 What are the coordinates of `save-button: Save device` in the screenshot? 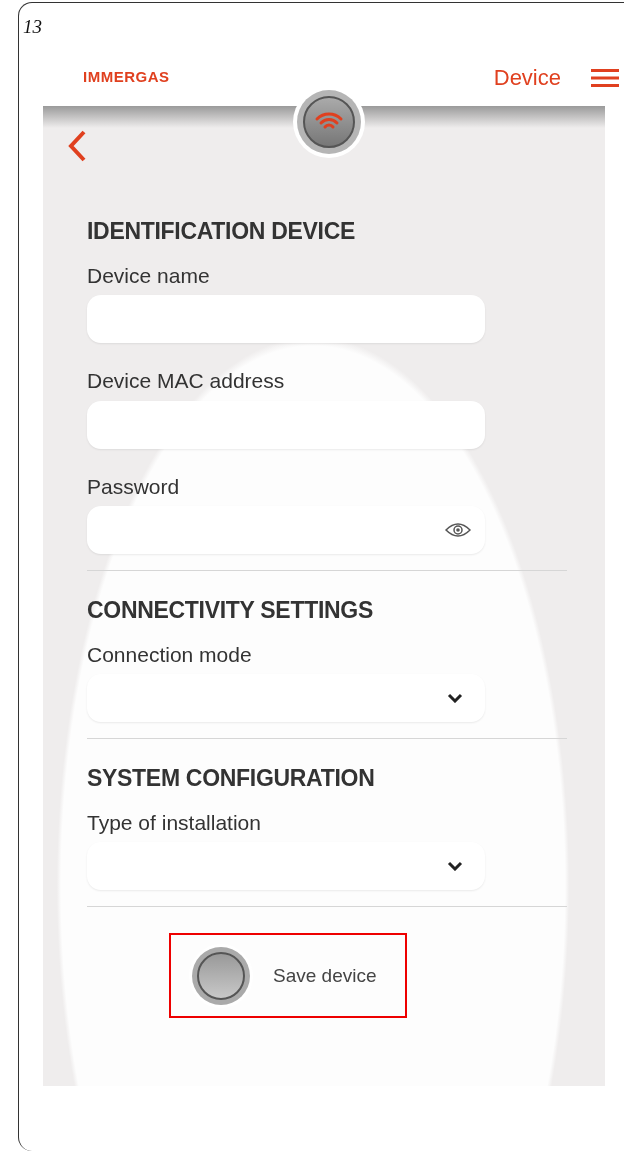 It's located at (288, 976).